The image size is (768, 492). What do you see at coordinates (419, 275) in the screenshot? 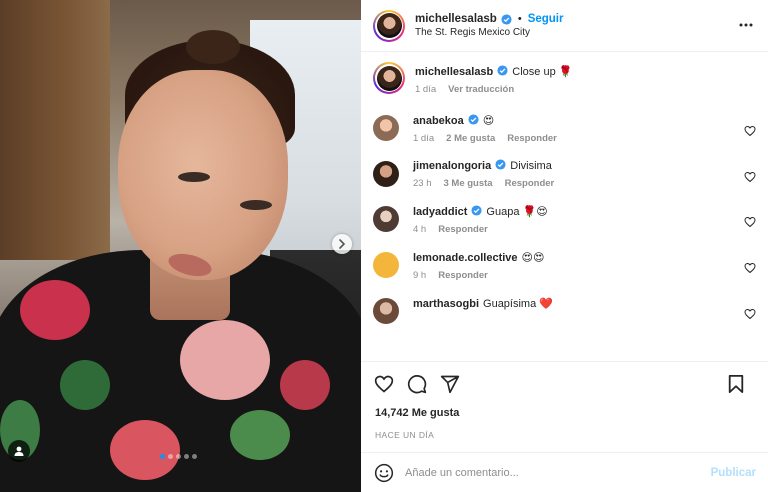
I see `comment-time: 9 h` at bounding box center [419, 275].